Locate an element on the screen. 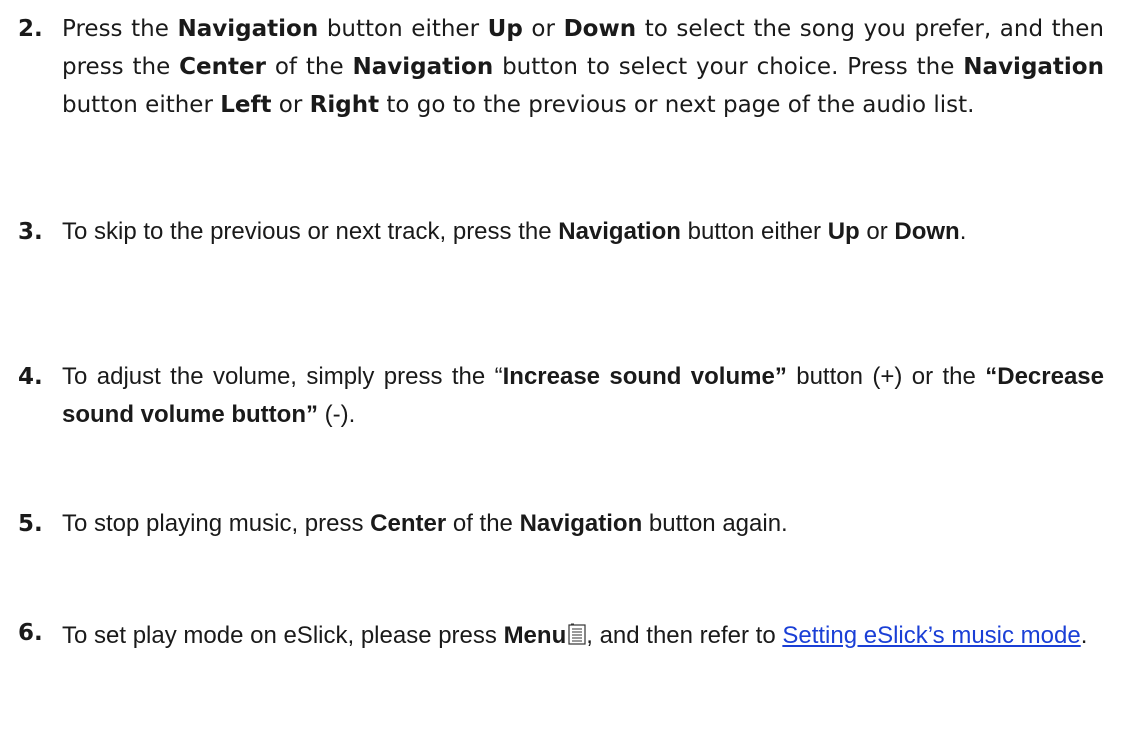  bold-term: Left is located at coordinates (246, 105).